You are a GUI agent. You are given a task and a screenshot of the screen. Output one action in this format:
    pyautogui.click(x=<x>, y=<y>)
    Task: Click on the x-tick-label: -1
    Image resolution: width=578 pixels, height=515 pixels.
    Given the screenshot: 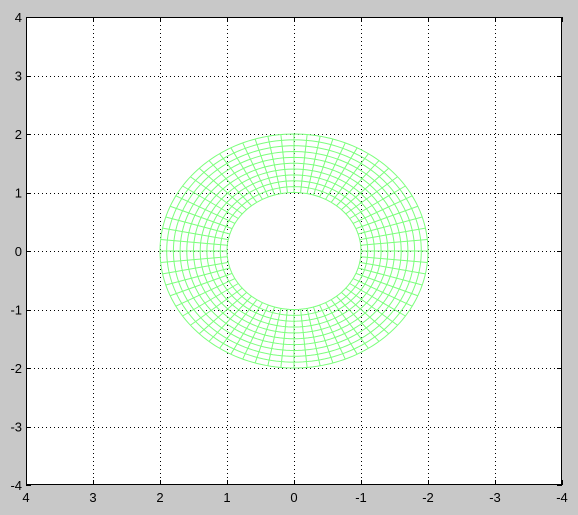 What is the action you would take?
    pyautogui.click(x=361, y=497)
    